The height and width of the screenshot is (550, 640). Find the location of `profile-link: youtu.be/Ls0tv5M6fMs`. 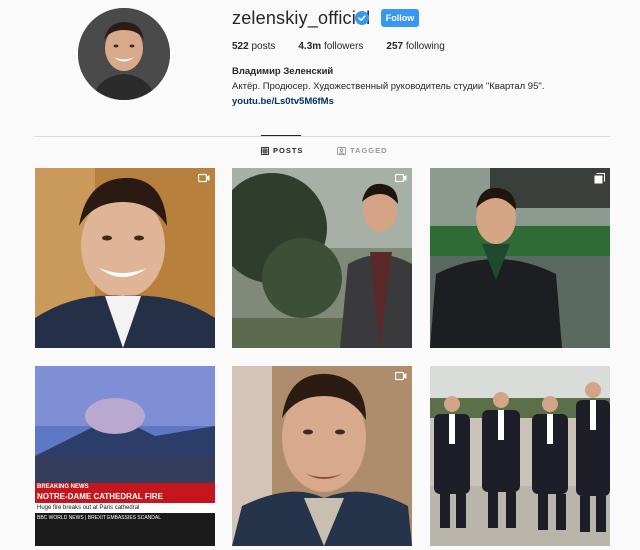

profile-link: youtu.be/Ls0tv5M6fMs is located at coordinates (283, 101).